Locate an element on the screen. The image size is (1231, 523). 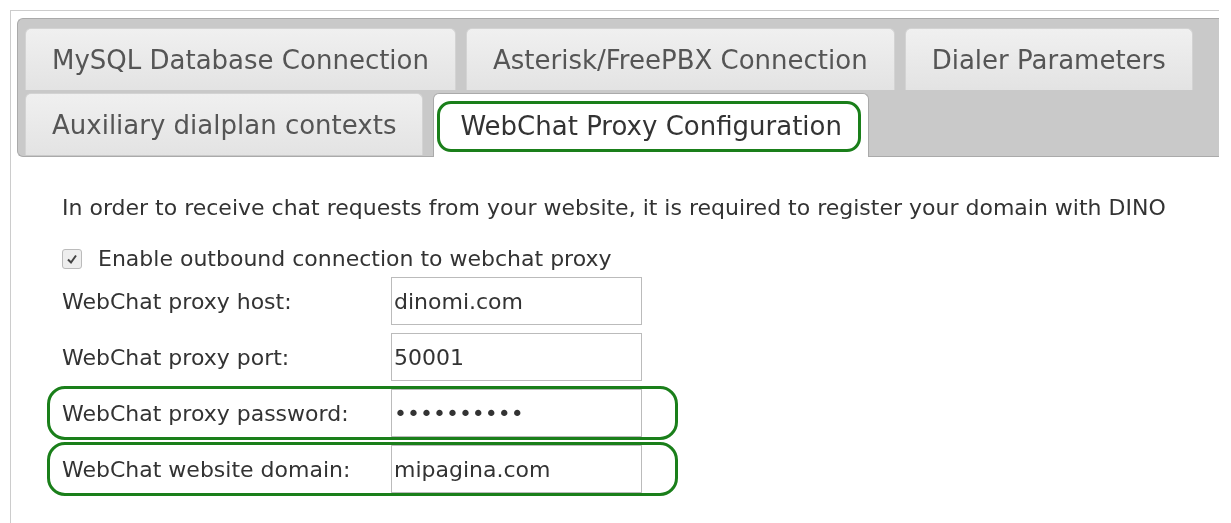
input-field: •••••••••• is located at coordinates (516, 413).